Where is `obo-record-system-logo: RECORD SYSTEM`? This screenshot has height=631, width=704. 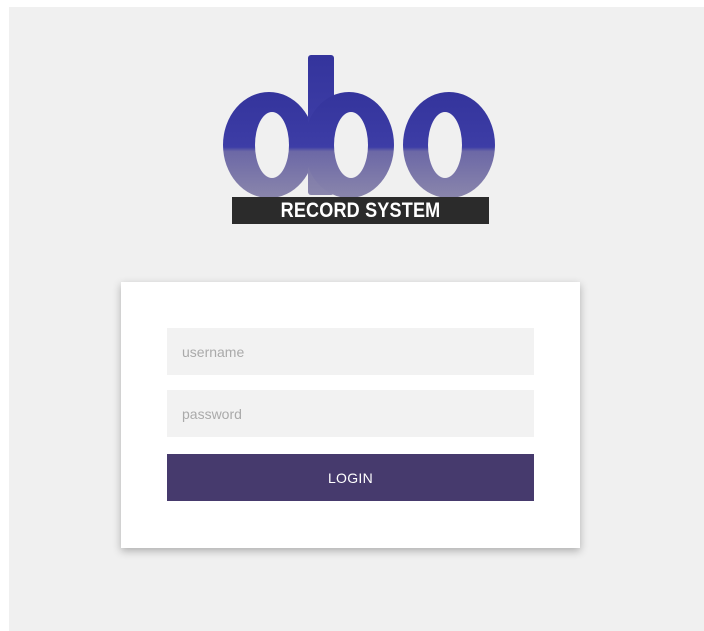
obo-record-system-logo: RECORD SYSTEM is located at coordinates (359, 139).